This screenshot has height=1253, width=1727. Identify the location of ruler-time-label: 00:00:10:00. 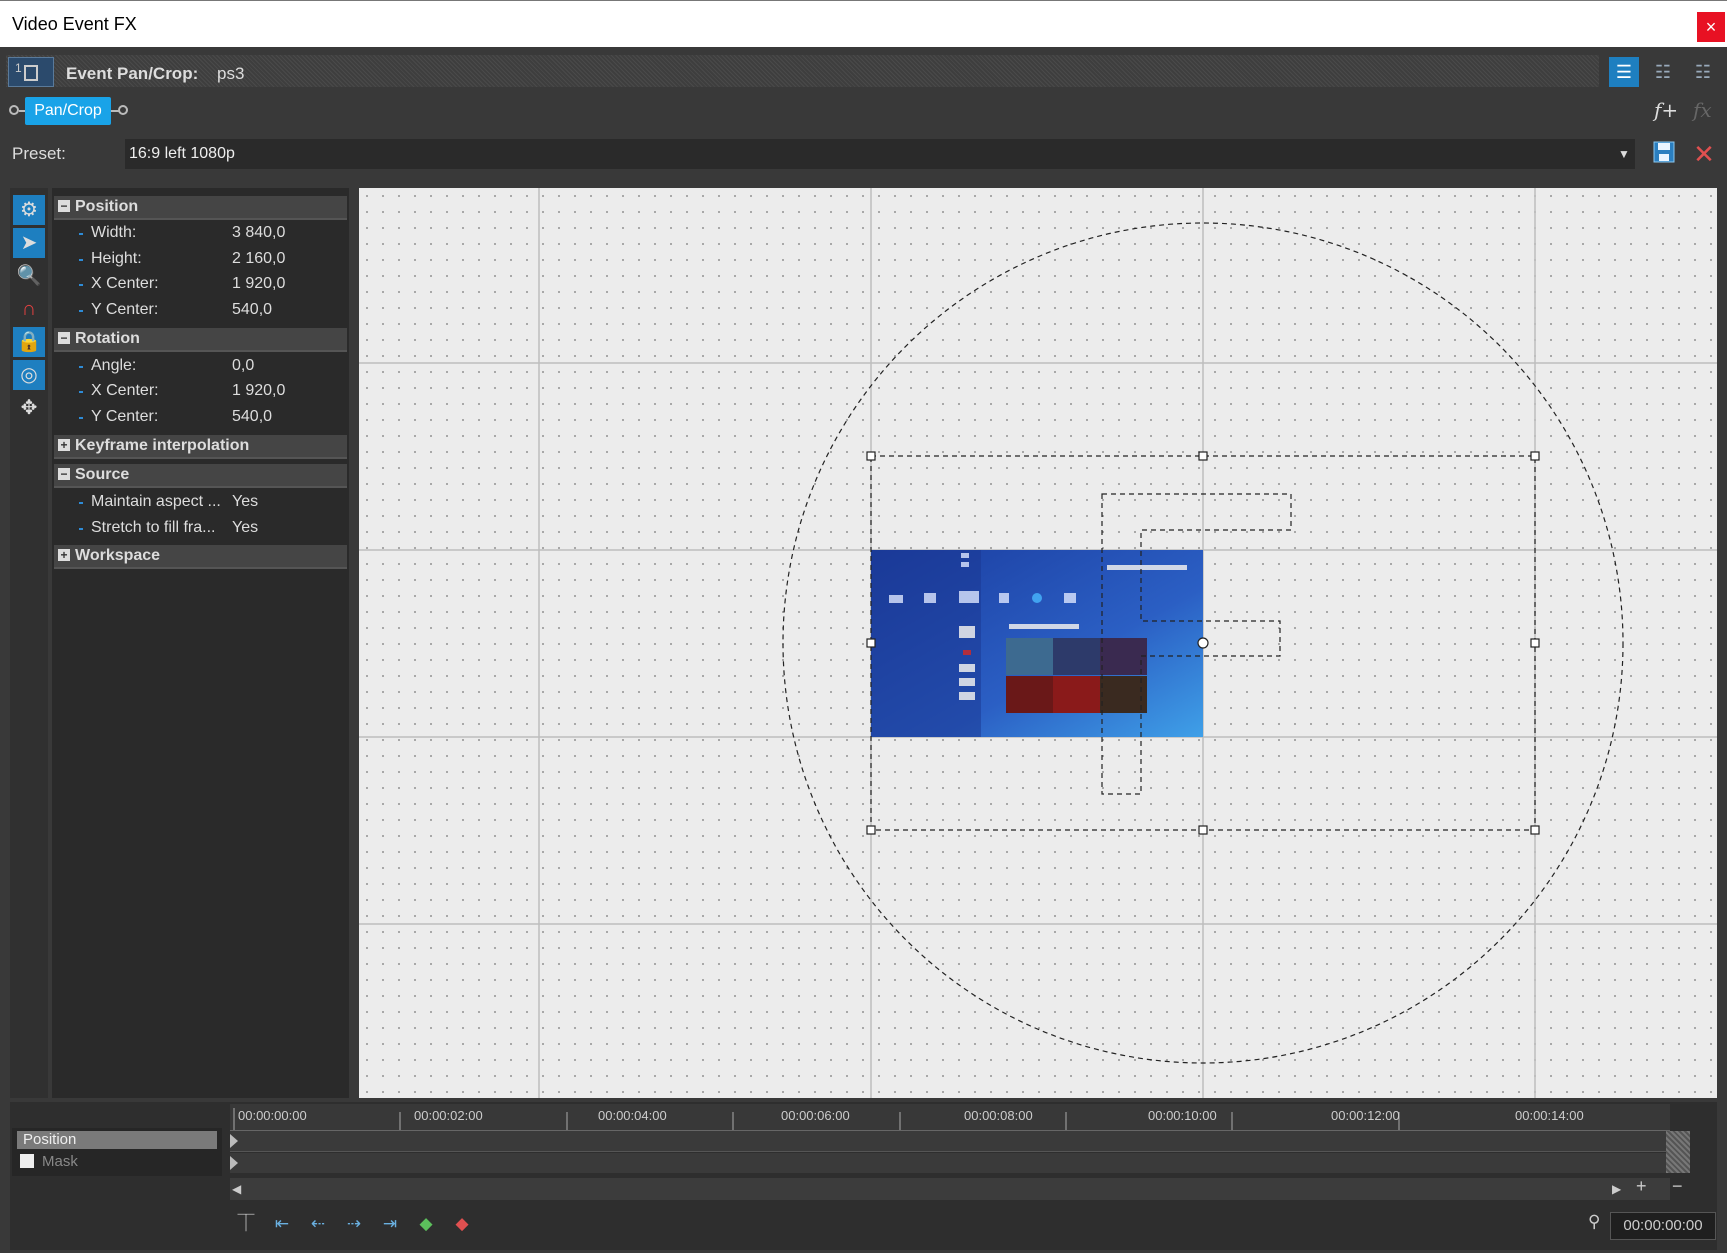
(1182, 1115).